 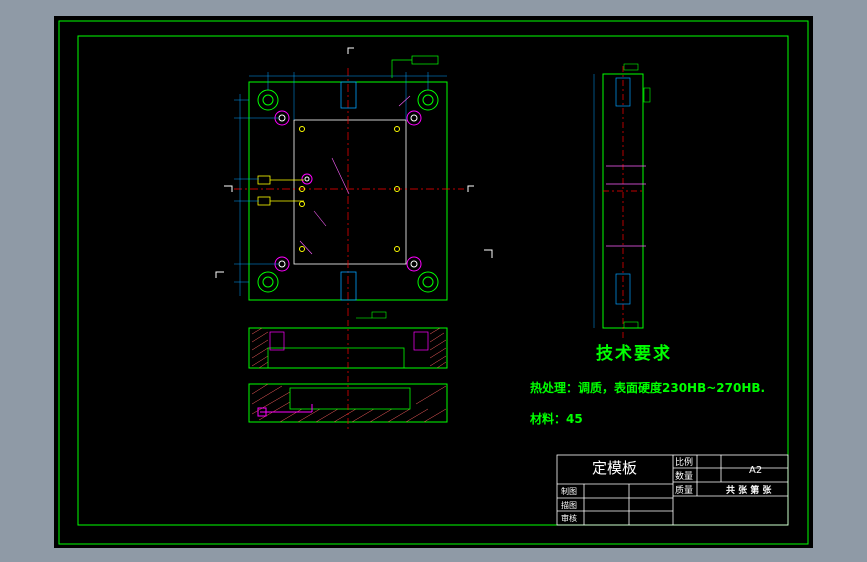 I want to click on requirements-heading: 技术要求, so click(x=634, y=353).